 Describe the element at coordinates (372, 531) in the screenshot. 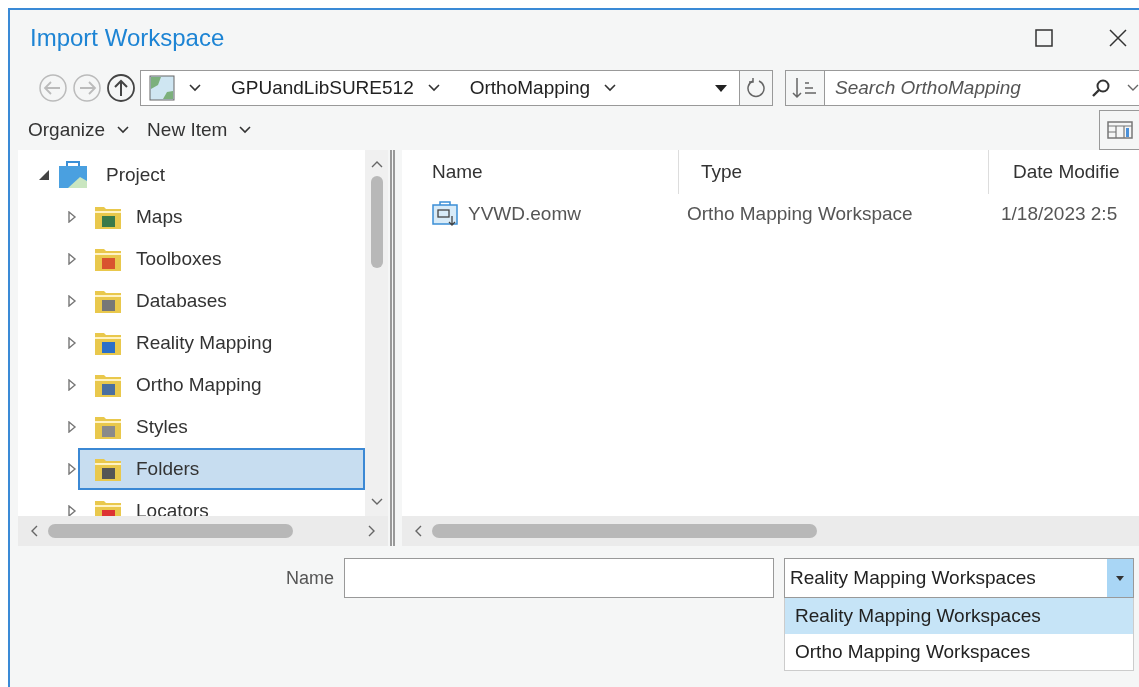

I see `scroll-right-icon` at that location.